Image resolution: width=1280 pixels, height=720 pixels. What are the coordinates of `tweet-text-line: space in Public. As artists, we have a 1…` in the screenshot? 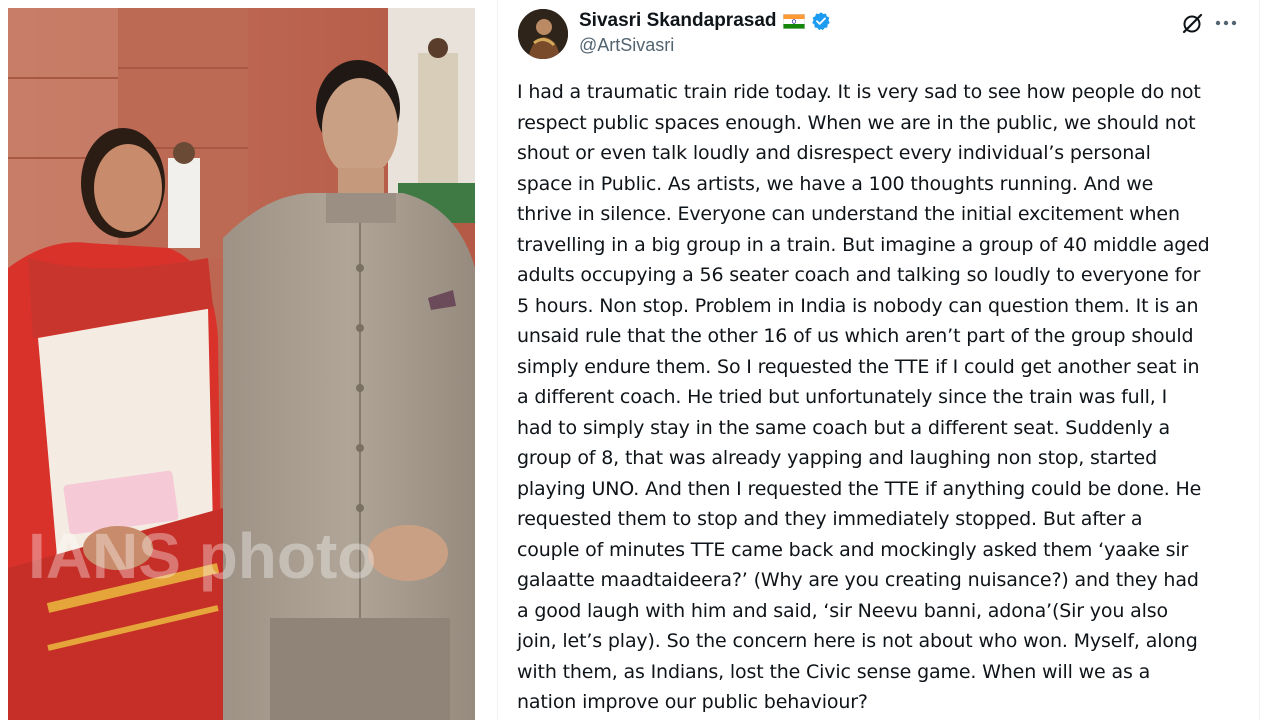 It's located at (835, 183).